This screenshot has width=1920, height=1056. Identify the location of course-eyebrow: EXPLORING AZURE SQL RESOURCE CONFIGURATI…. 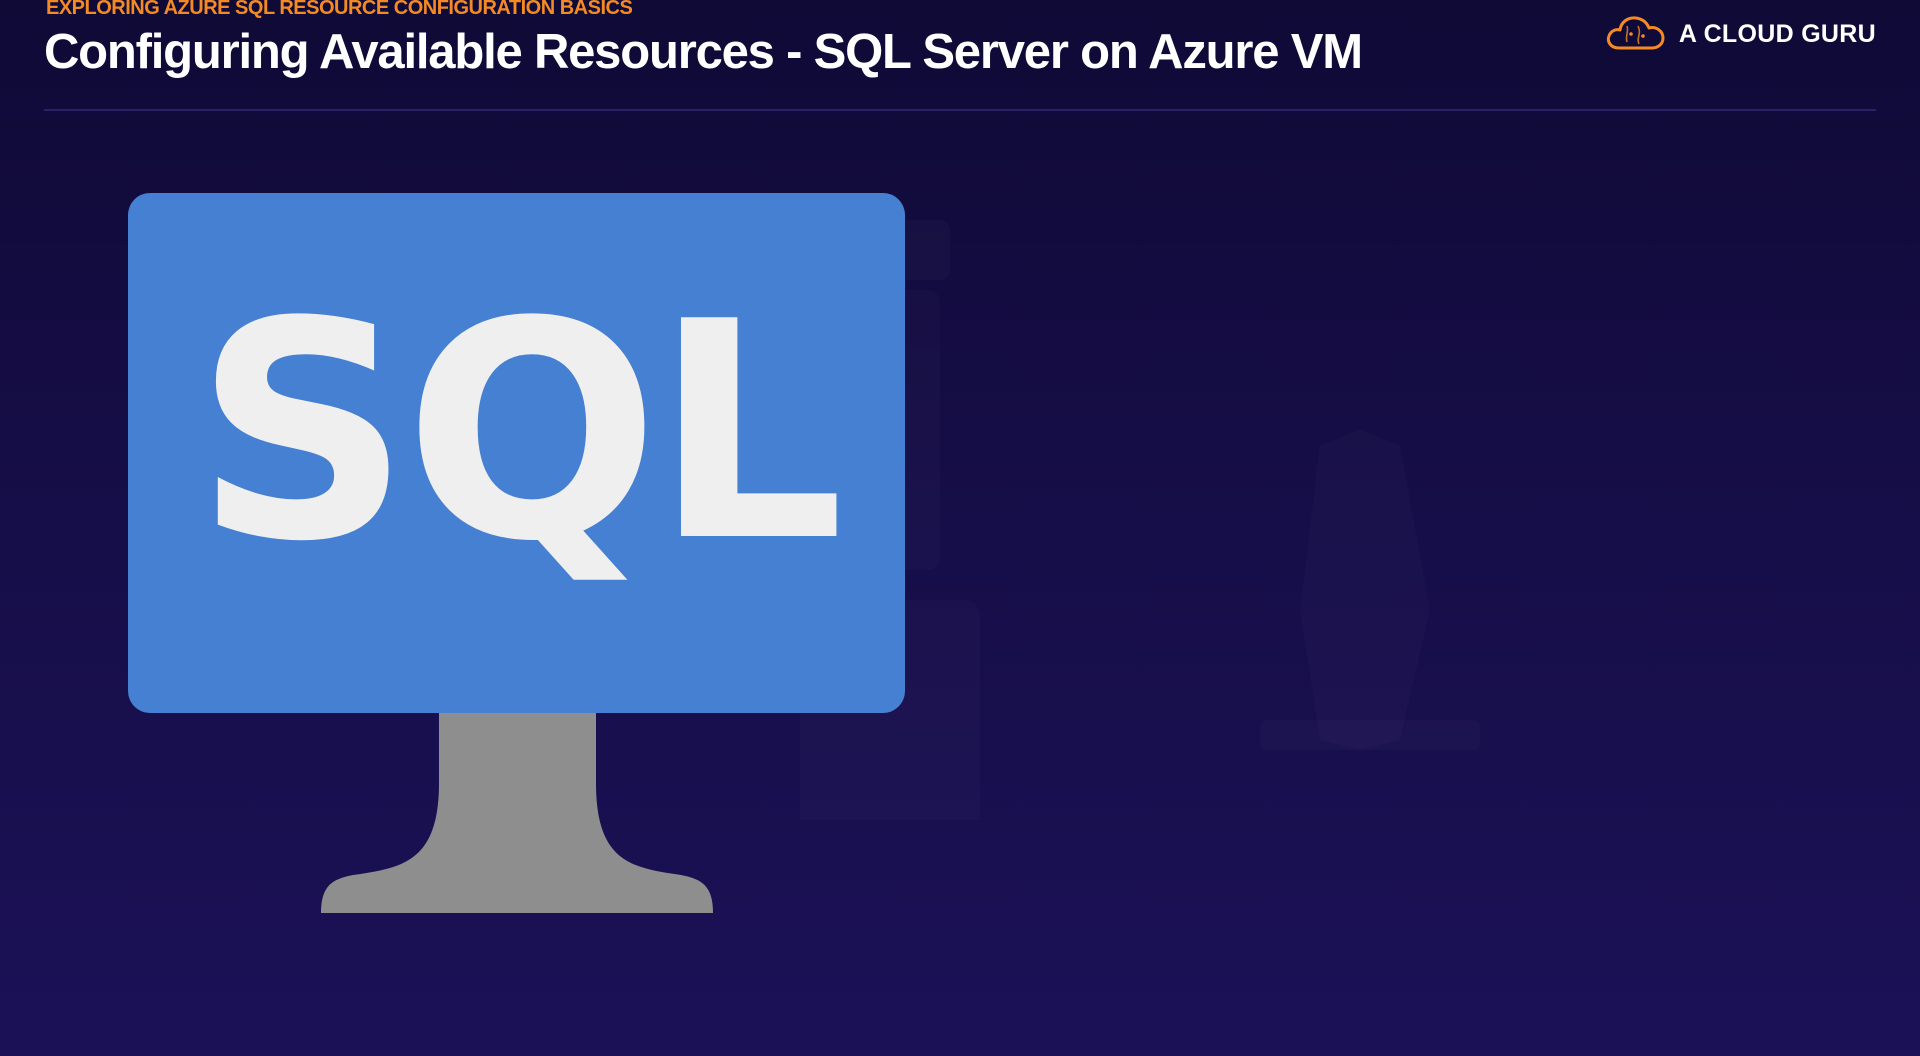
(339, 9).